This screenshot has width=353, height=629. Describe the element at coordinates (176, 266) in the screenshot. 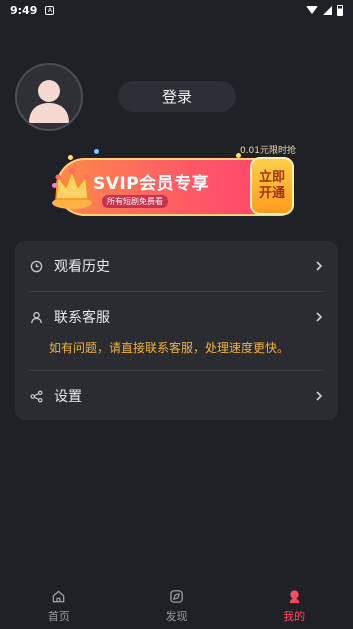

I see `menu-item-history: 观看历史` at that location.